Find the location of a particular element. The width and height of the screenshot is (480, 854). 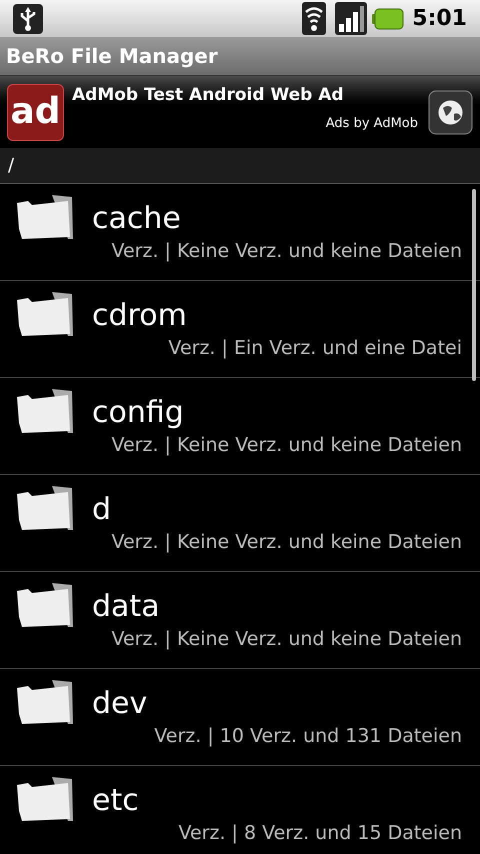

current-path: / is located at coordinates (11, 166).